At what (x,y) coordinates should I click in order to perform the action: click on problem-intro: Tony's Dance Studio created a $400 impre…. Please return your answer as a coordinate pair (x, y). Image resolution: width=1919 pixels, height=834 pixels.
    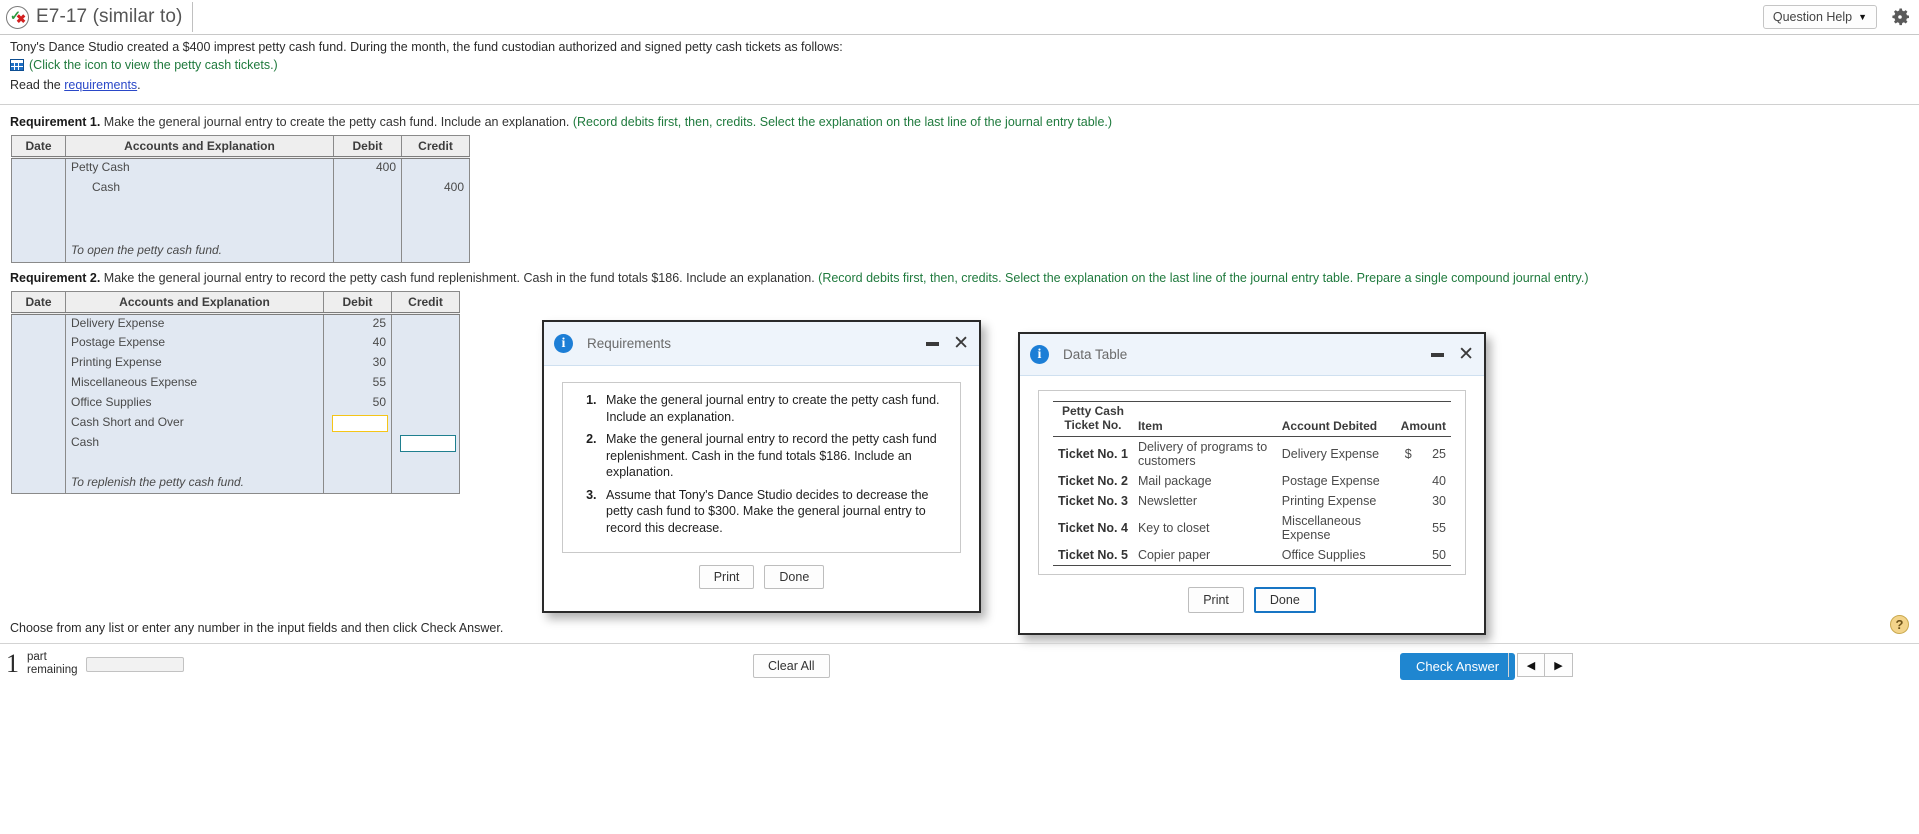
    Looking at the image, I should click on (955, 68).